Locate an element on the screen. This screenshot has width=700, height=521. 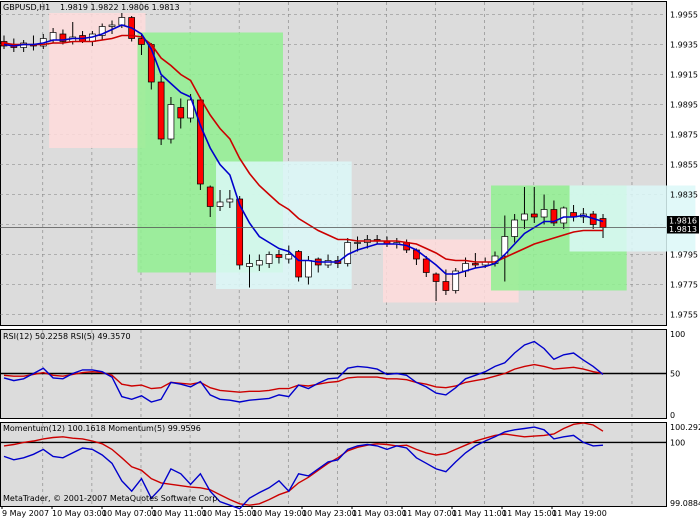
symbol-title: GBPUSD,H1 is located at coordinates (26, 7).